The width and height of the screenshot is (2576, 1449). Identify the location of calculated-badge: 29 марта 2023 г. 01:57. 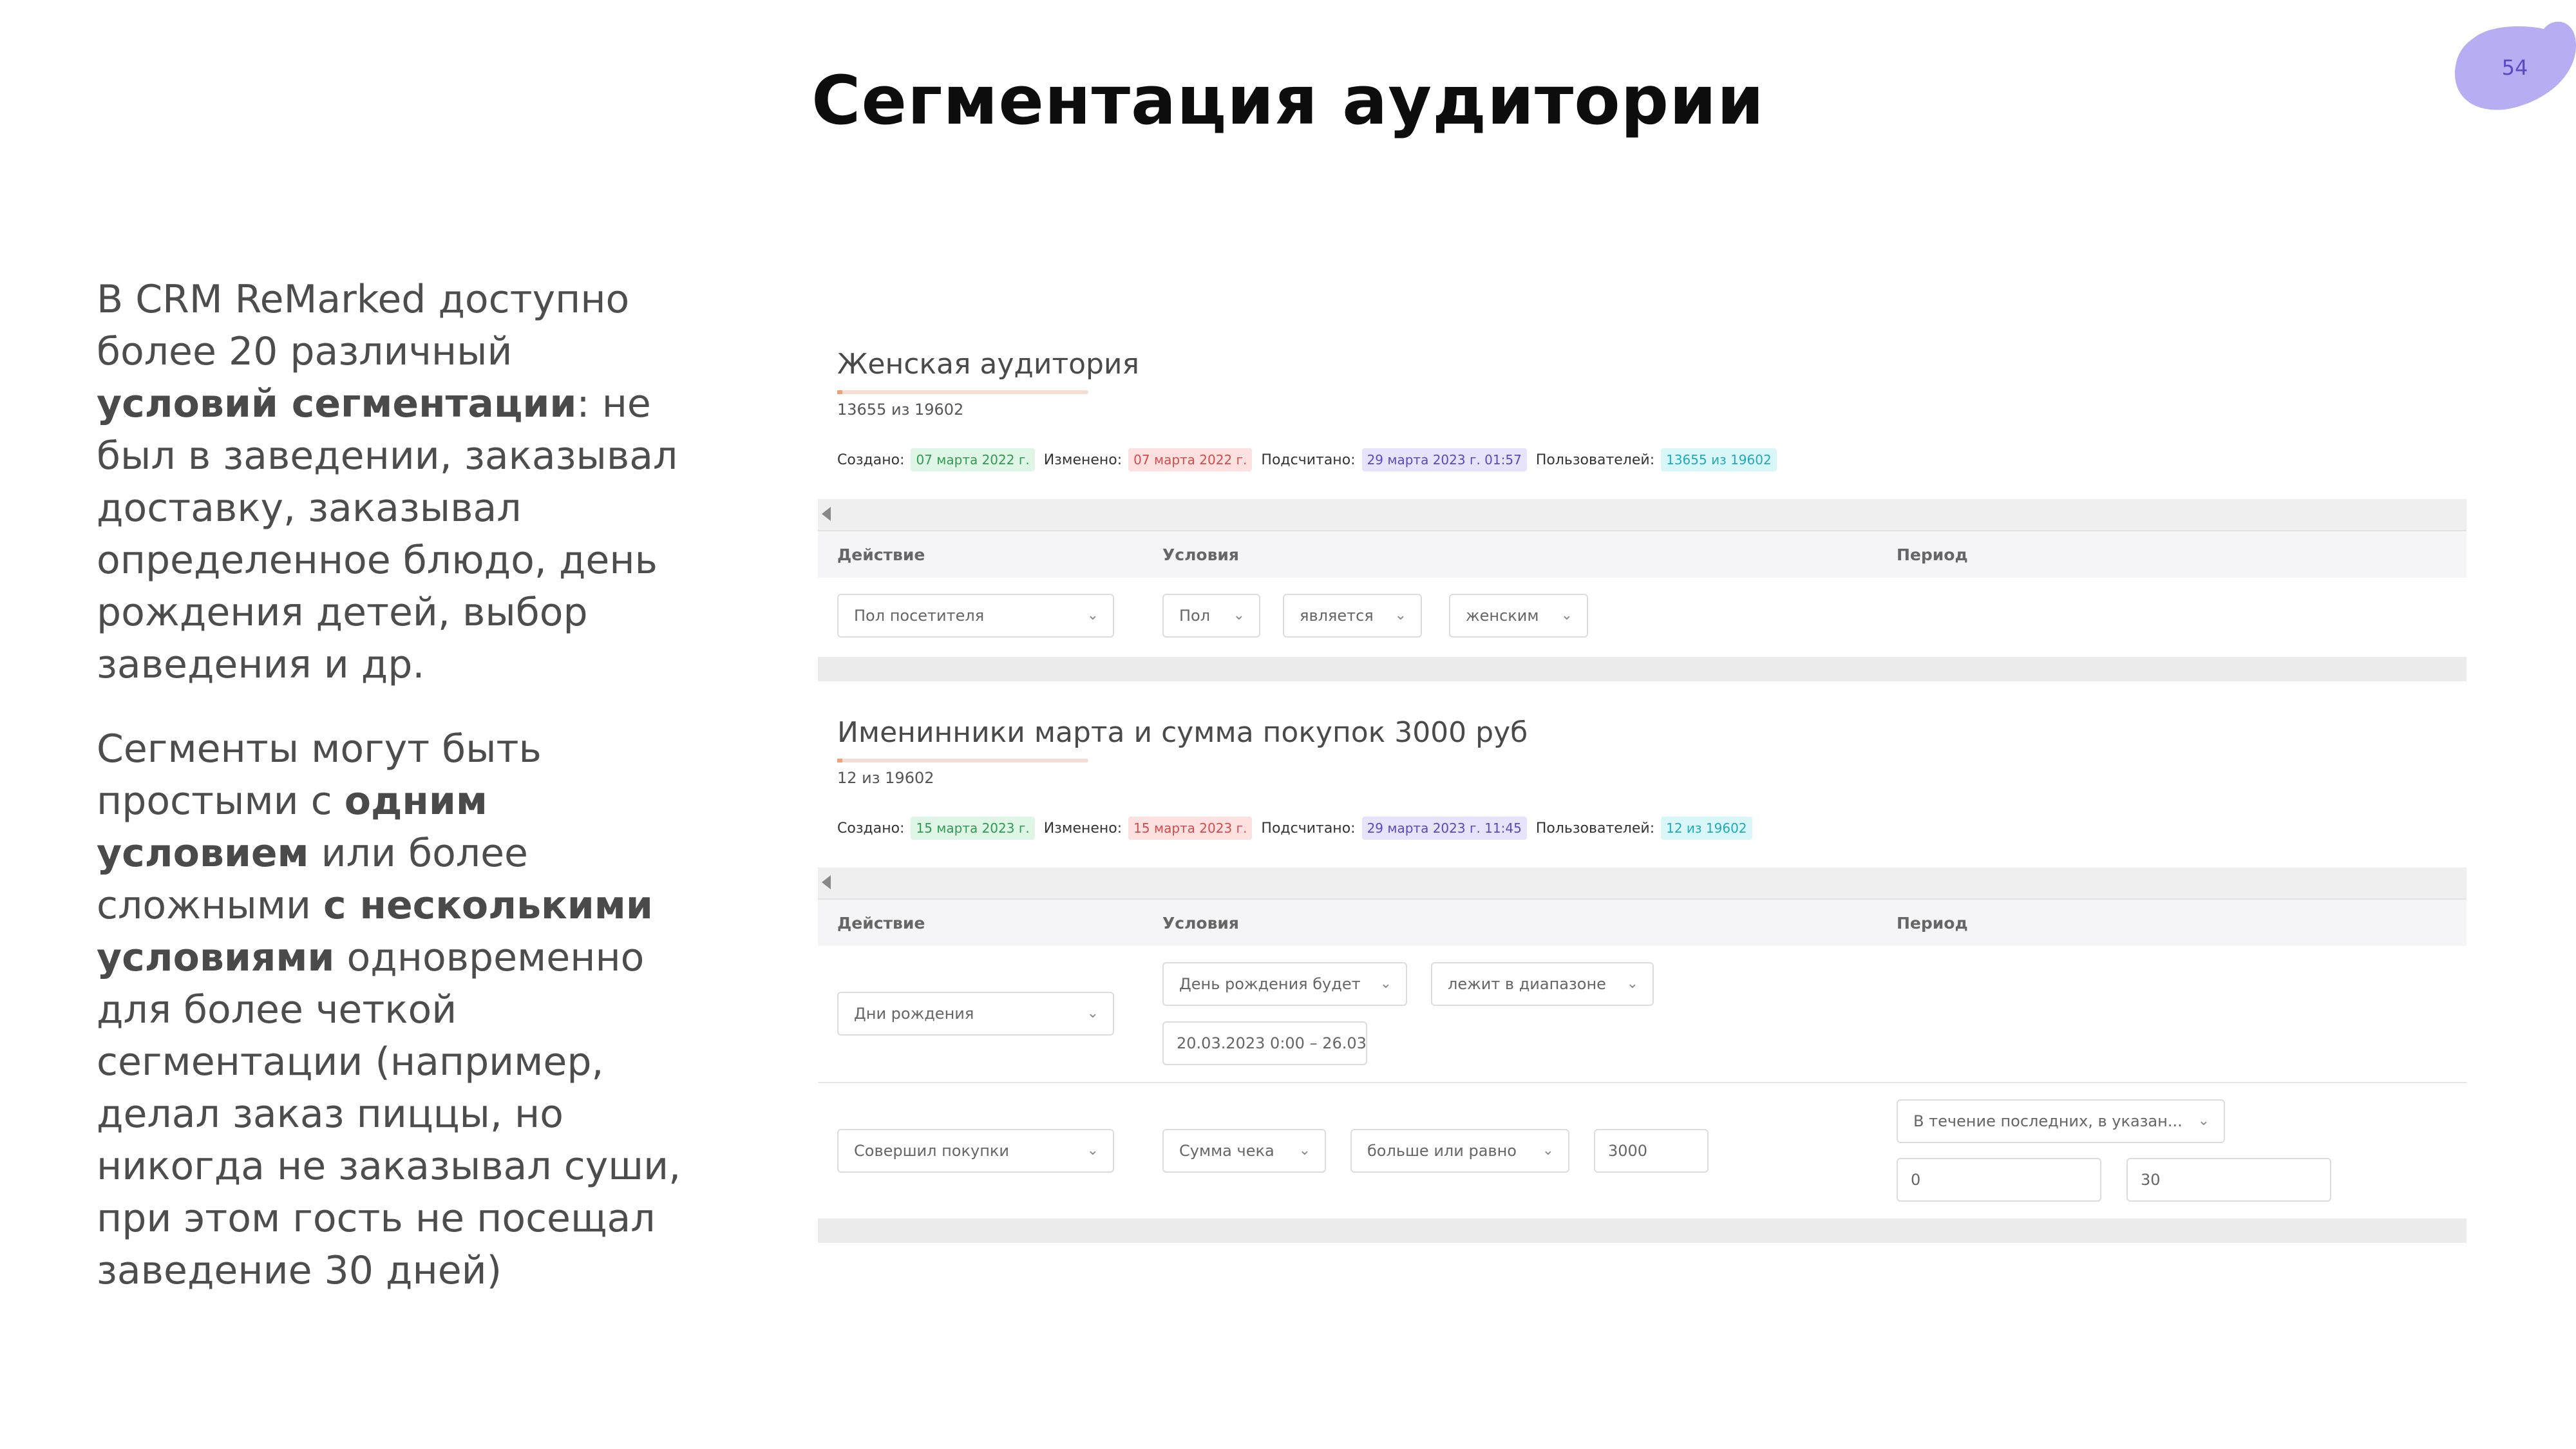
(1444, 460).